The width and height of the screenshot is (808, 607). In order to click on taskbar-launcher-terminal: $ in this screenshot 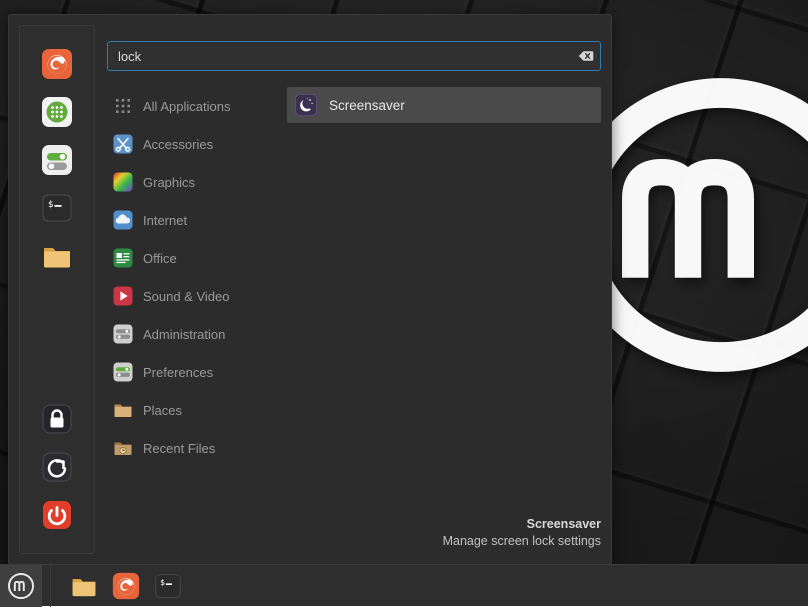, I will do `click(168, 586)`.